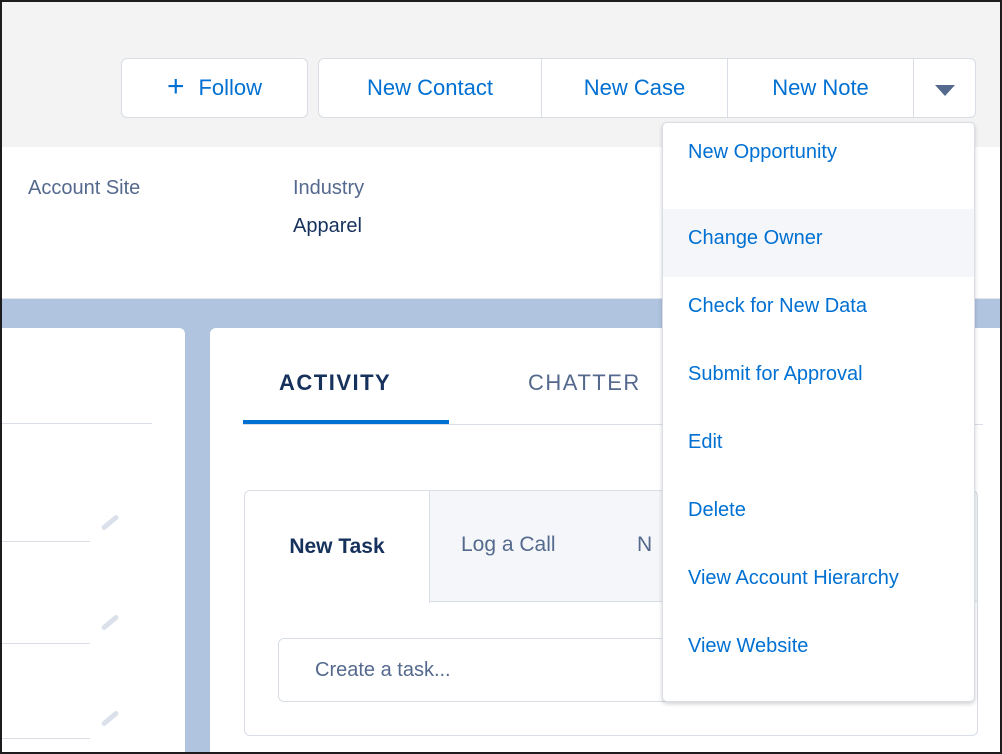 The height and width of the screenshot is (754, 1002). Describe the element at coordinates (818, 243) in the screenshot. I see `menu-item-change-owner: Change Owner` at that location.